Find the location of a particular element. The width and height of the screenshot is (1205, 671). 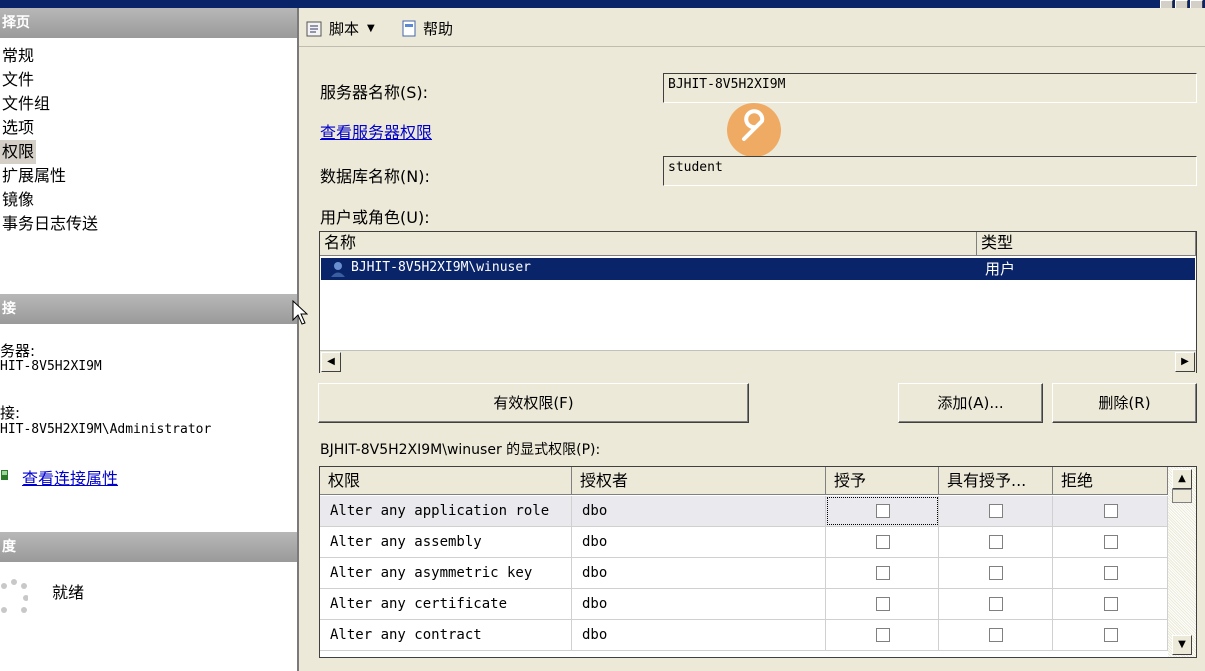

scroll-up-icon: ▲ is located at coordinates (1182, 479).